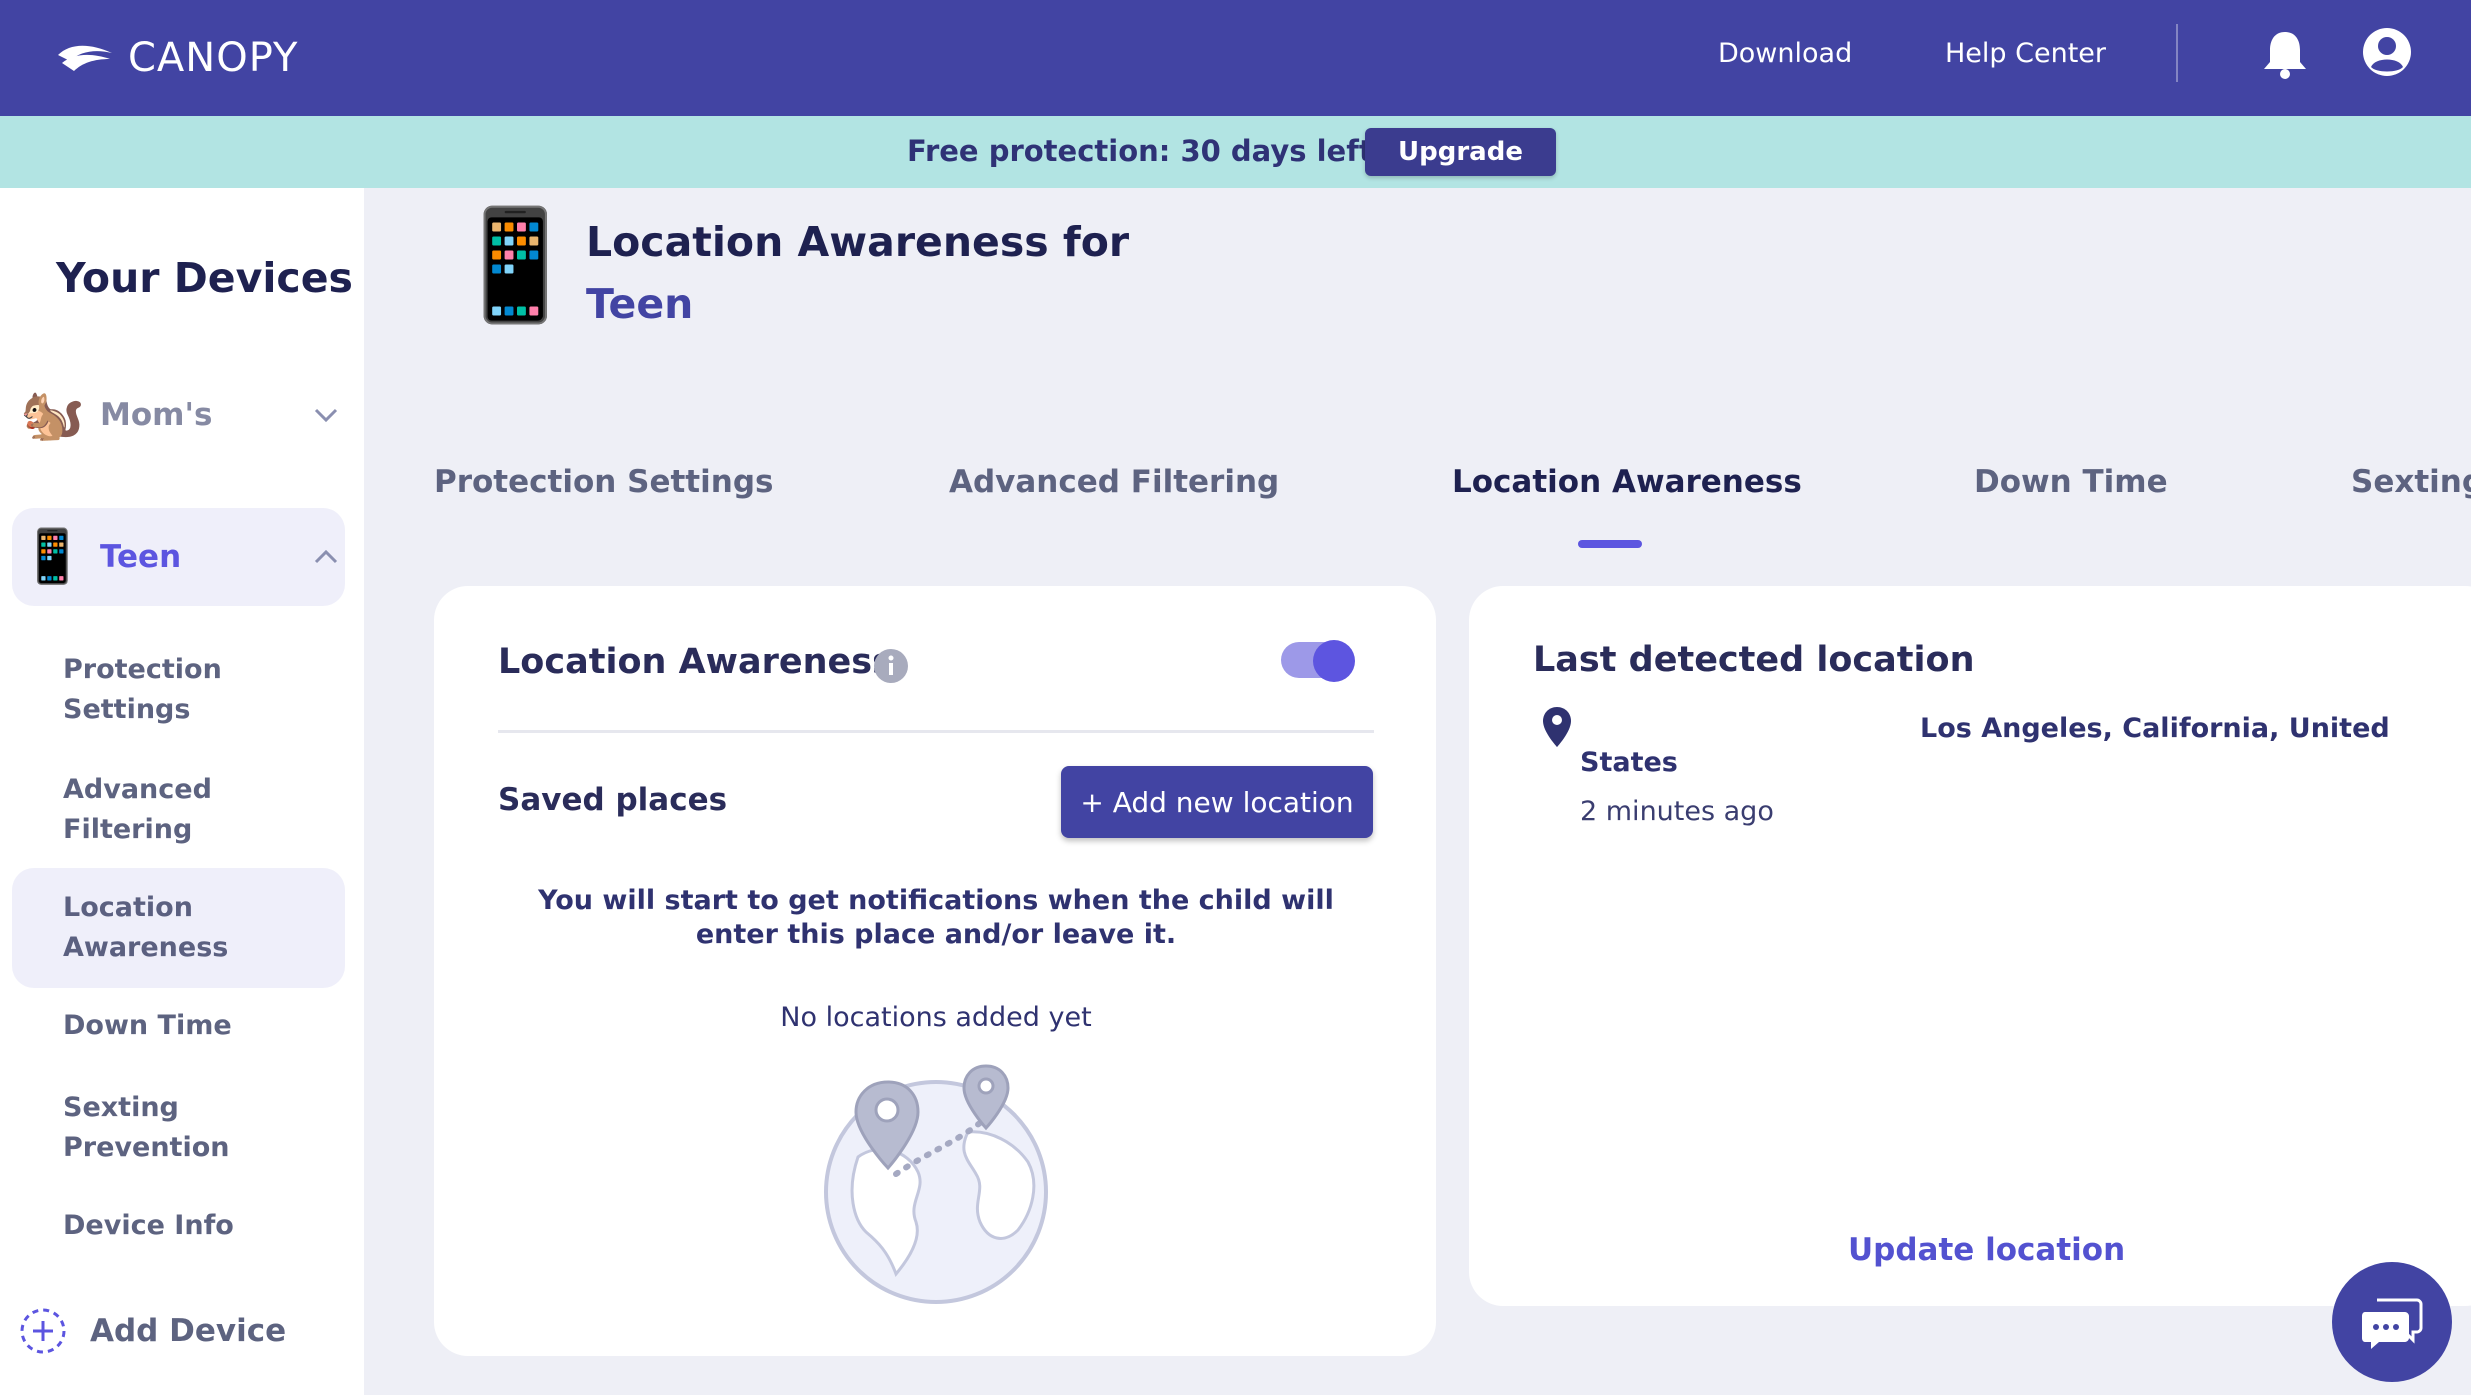  I want to click on add-new-location-button: + Add new location, so click(1217, 802).